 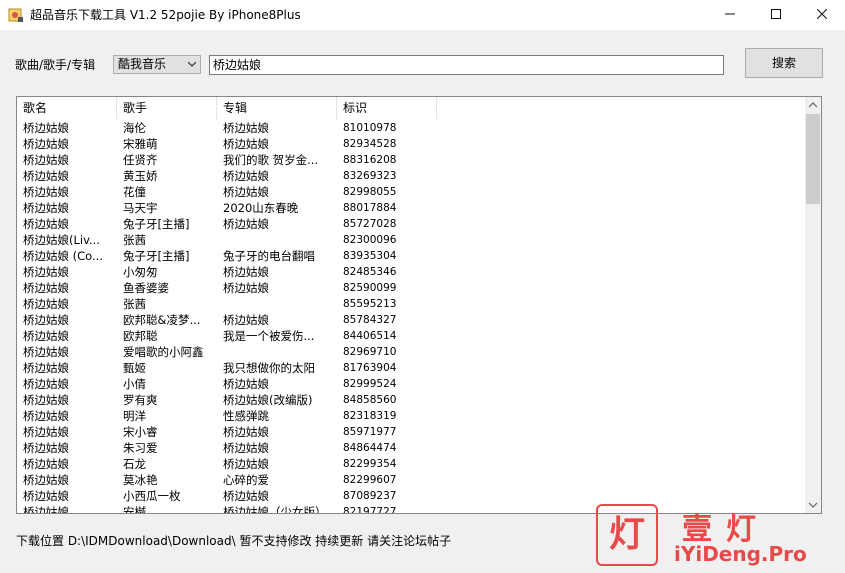 What do you see at coordinates (140, 176) in the screenshot?
I see `cell-artist: 黄玉娇` at bounding box center [140, 176].